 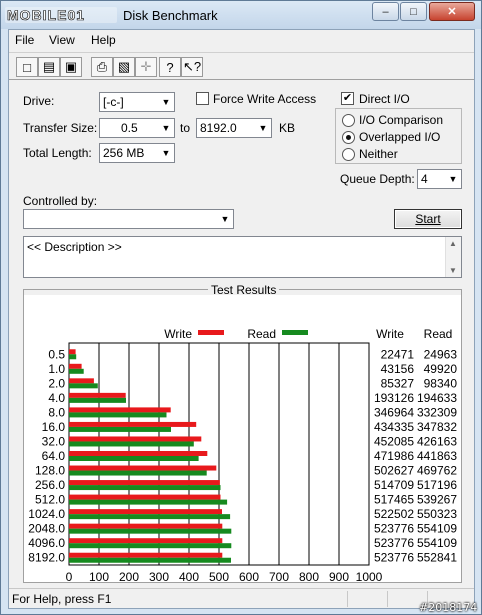 What do you see at coordinates (219, 576) in the screenshot?
I see `x-tick-label: 500` at bounding box center [219, 576].